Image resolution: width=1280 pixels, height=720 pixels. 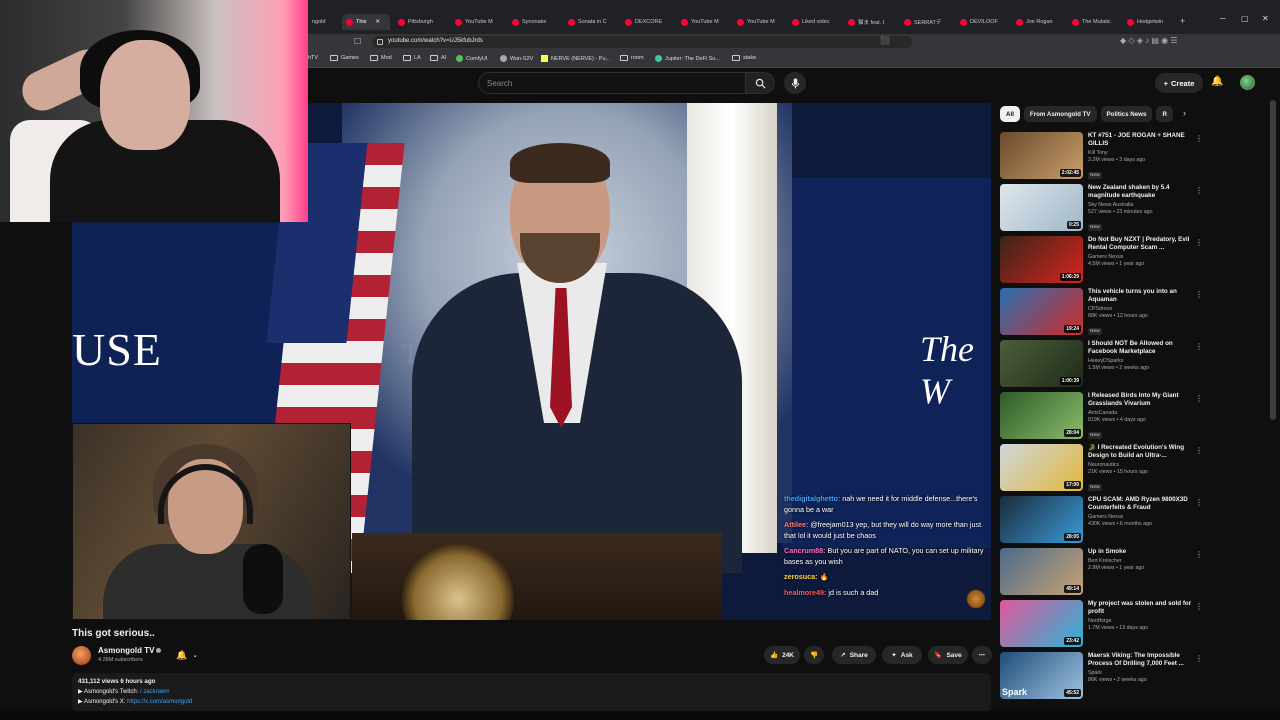 I want to click on tab-current: This ✕, so click(x=366, y=22).